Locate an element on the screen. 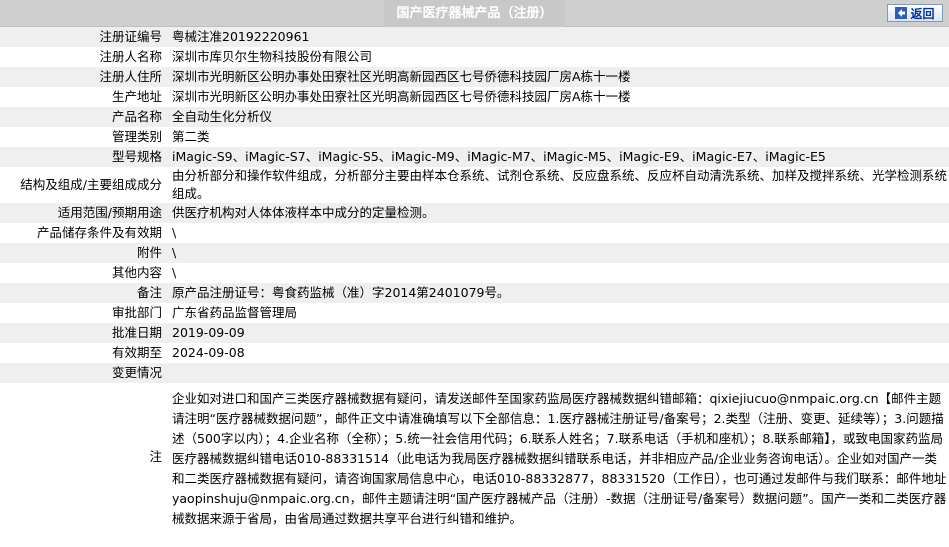 This screenshot has height=547, width=949. table-row: 注册证编号 粤械注准20192220961 is located at coordinates (474, 37).